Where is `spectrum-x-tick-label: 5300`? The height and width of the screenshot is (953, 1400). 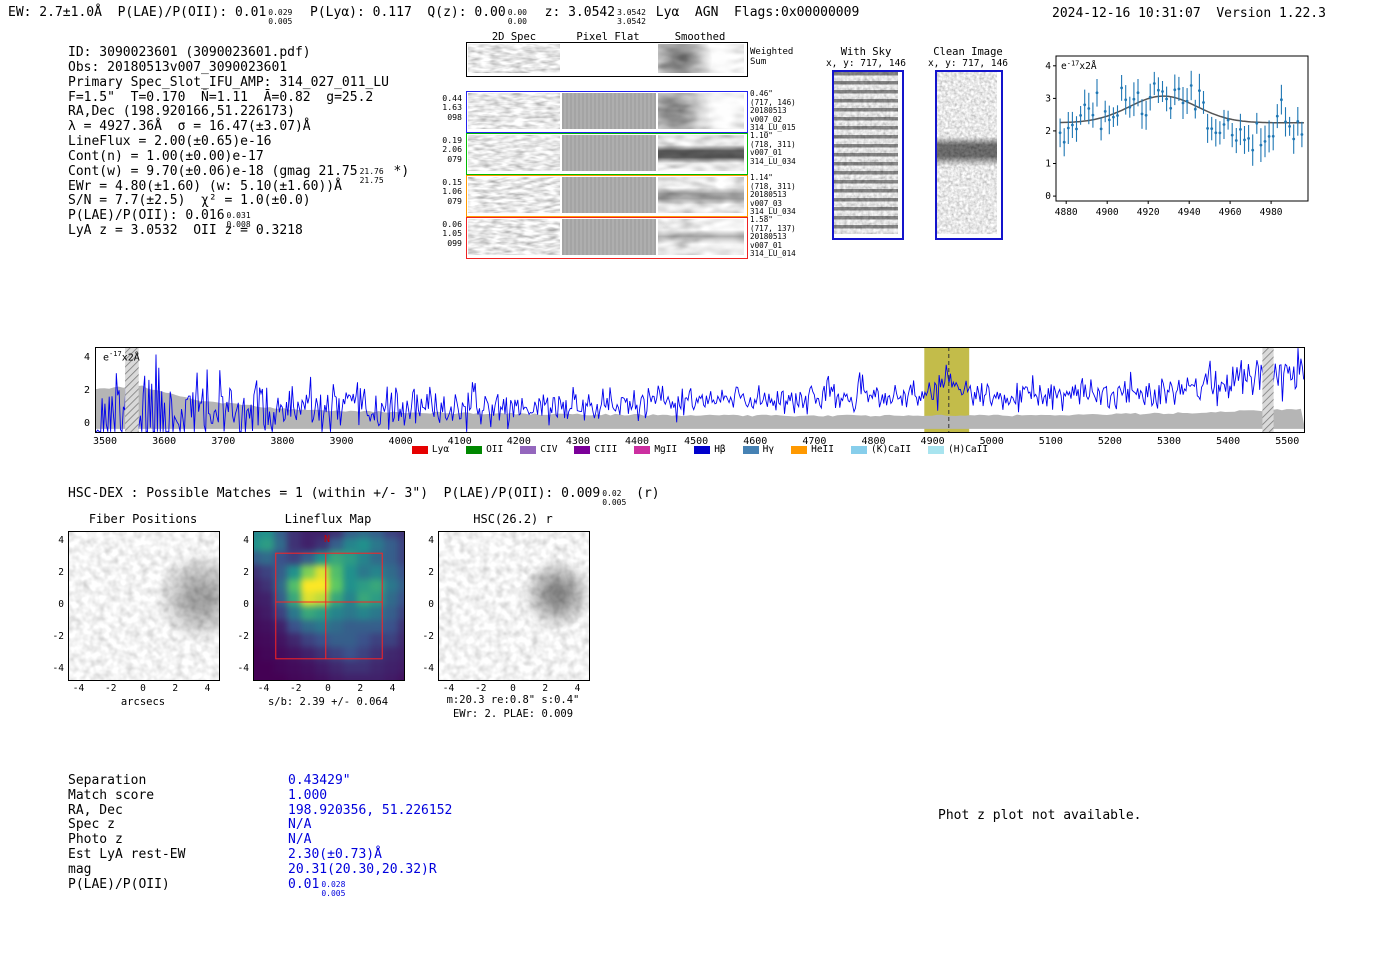 spectrum-x-tick-label: 5300 is located at coordinates (1169, 441).